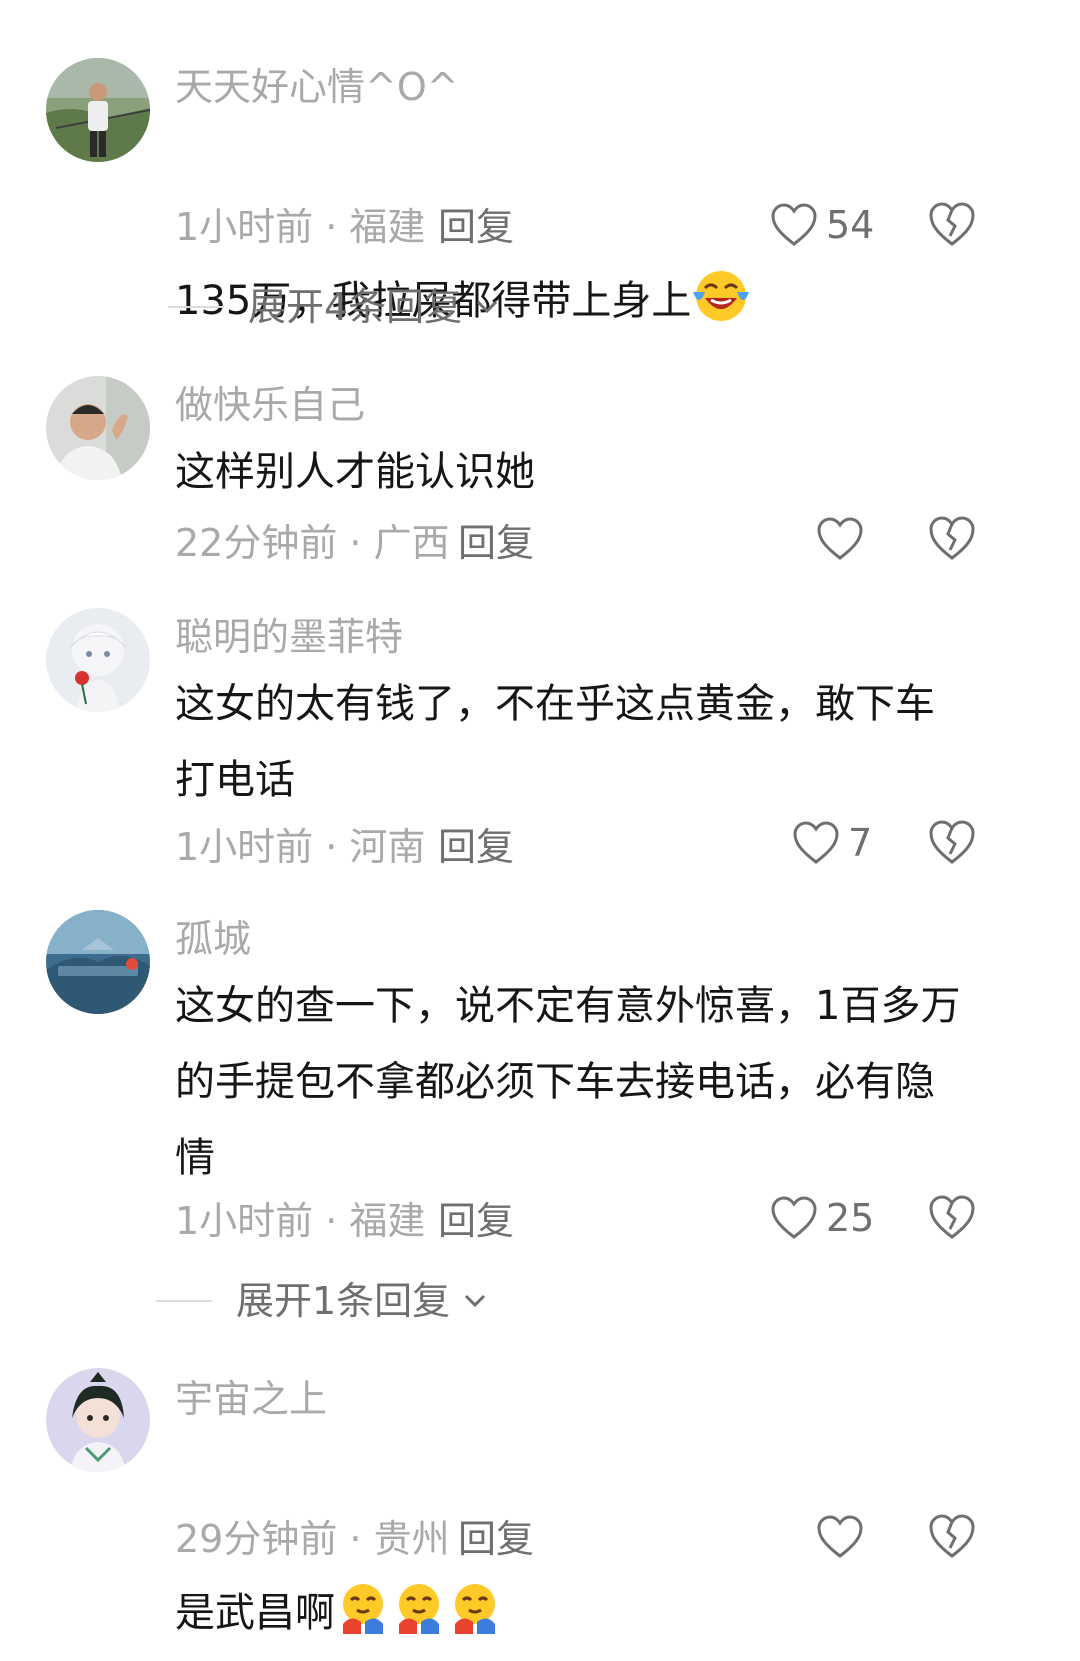 The image size is (1080, 1661). Describe the element at coordinates (251, 1399) in the screenshot. I see `username: 宇宙之上` at that location.